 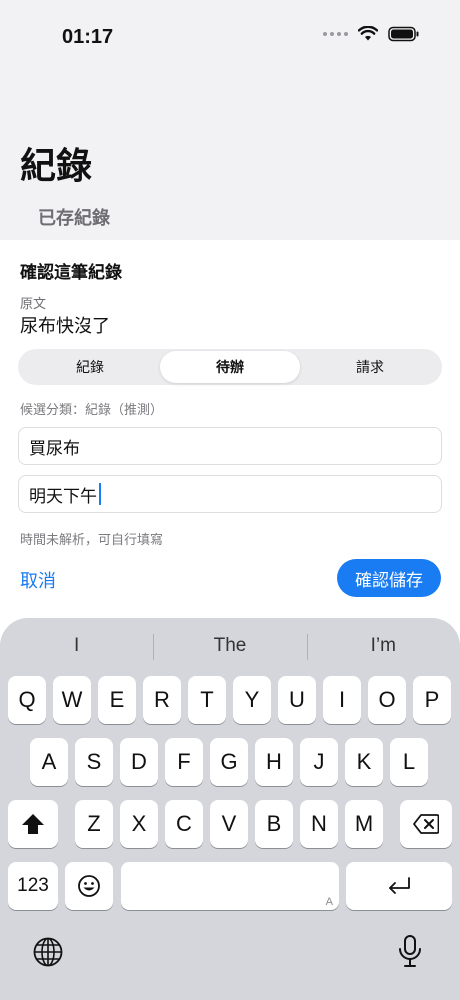 What do you see at coordinates (71, 273) in the screenshot?
I see `card-title: 確認這筆紀錄` at bounding box center [71, 273].